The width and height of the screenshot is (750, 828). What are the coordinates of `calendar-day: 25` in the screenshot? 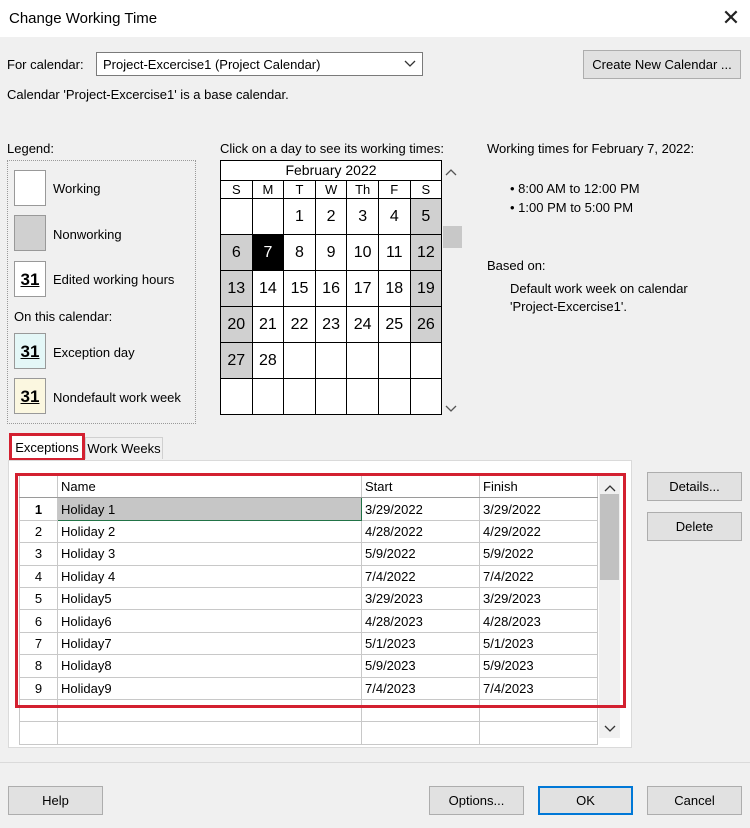 It's located at (394, 324).